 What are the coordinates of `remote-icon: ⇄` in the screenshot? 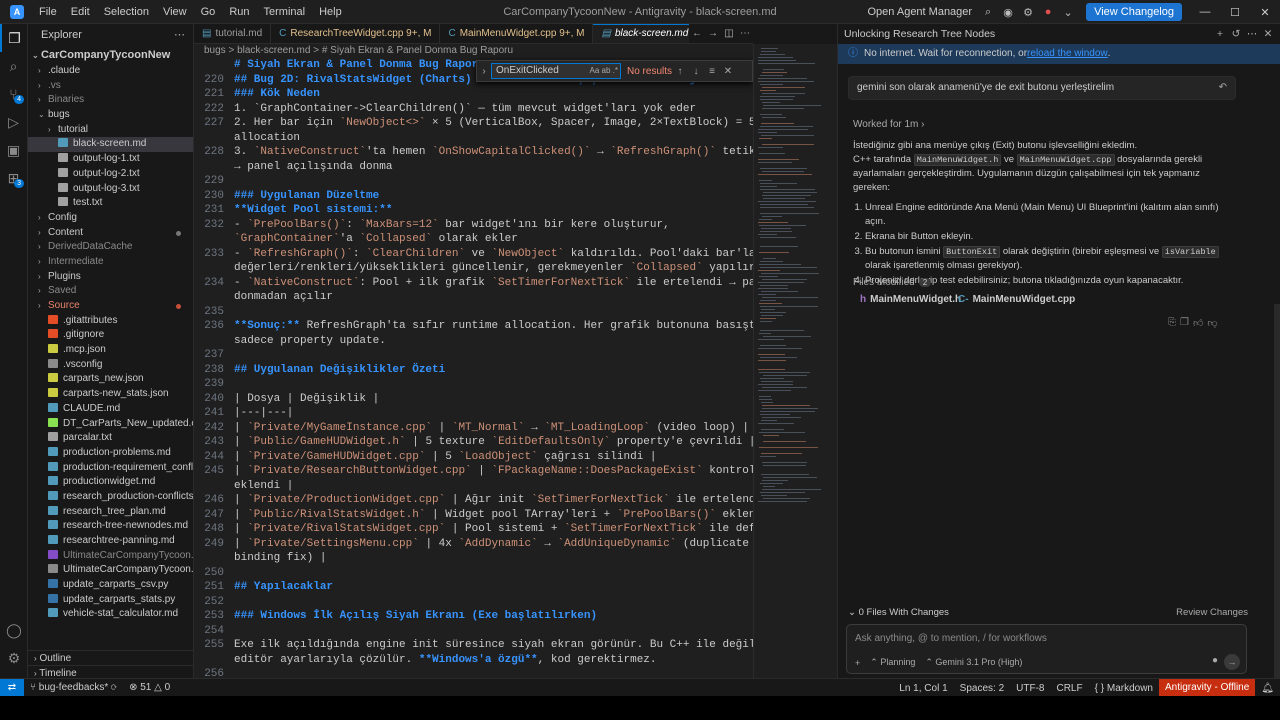 It's located at (12, 687).